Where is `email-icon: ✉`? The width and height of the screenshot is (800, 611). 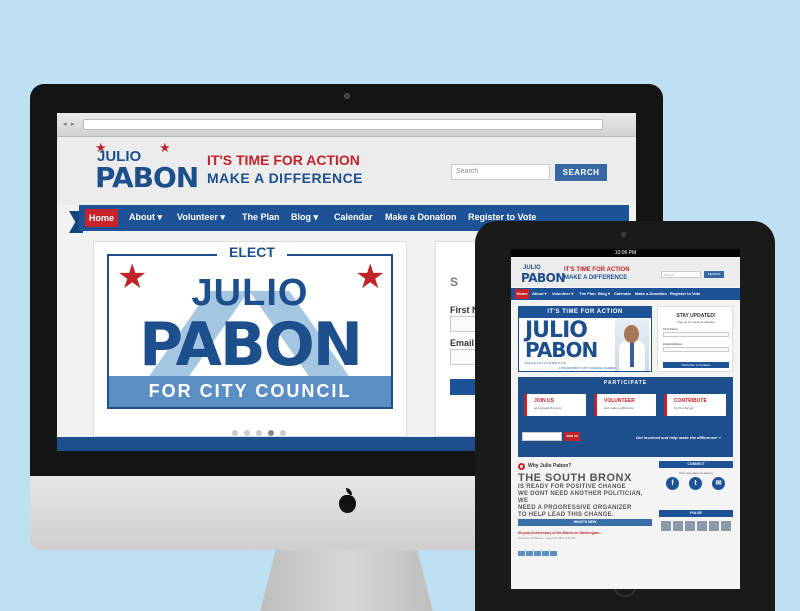
email-icon: ✉ is located at coordinates (718, 483).